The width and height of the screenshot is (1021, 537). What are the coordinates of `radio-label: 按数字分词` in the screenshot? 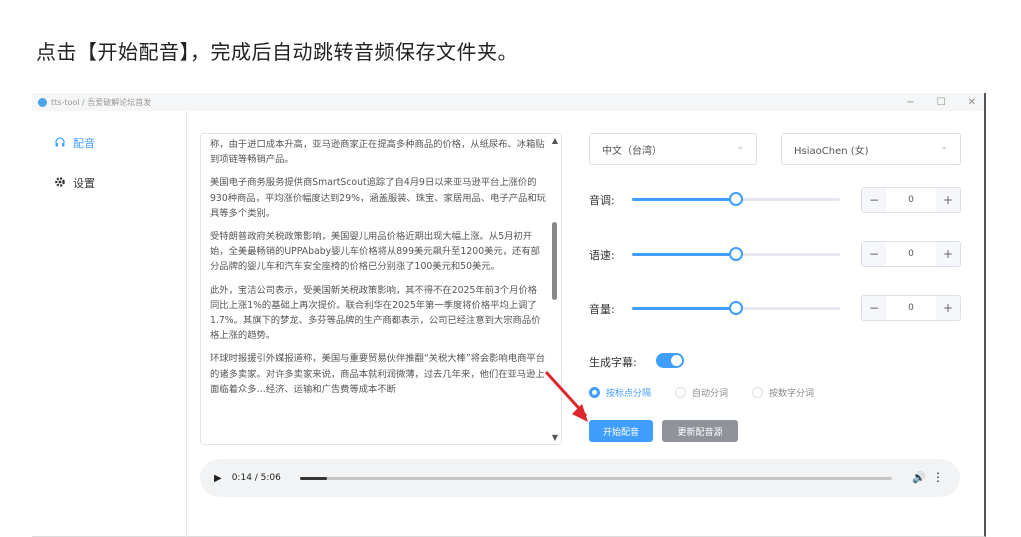 It's located at (792, 394).